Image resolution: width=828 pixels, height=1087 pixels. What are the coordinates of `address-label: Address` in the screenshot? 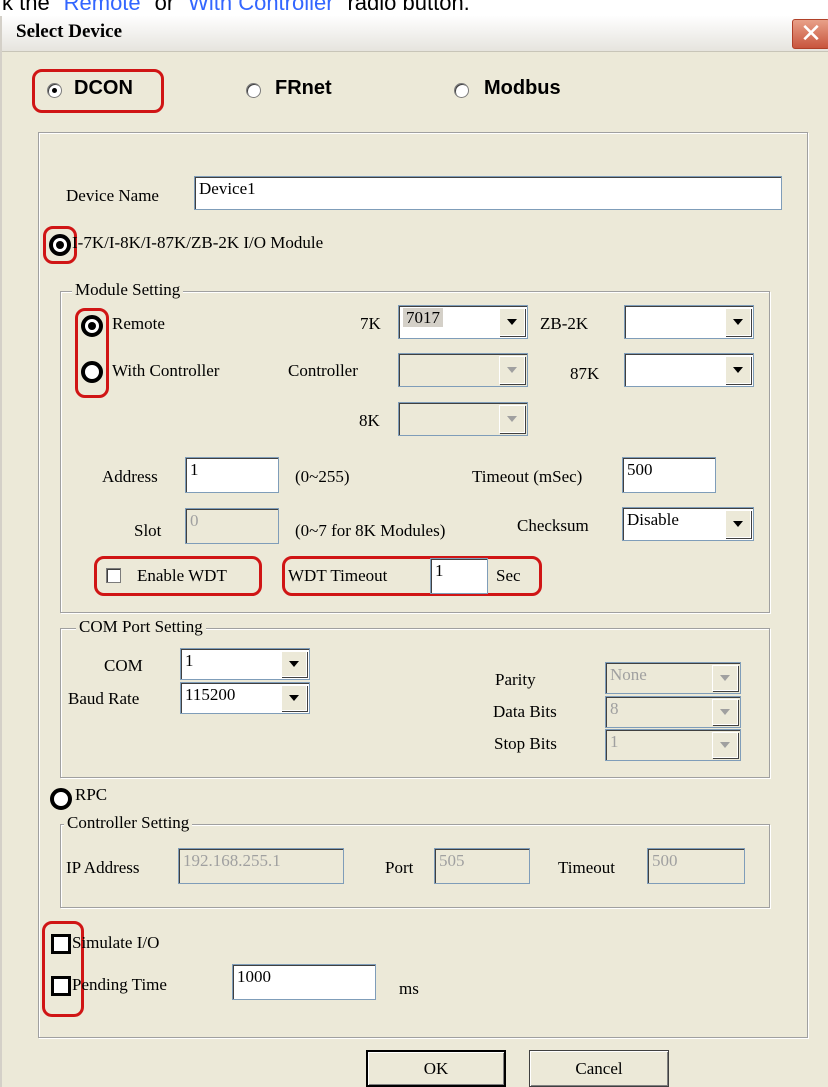 It's located at (130, 476).